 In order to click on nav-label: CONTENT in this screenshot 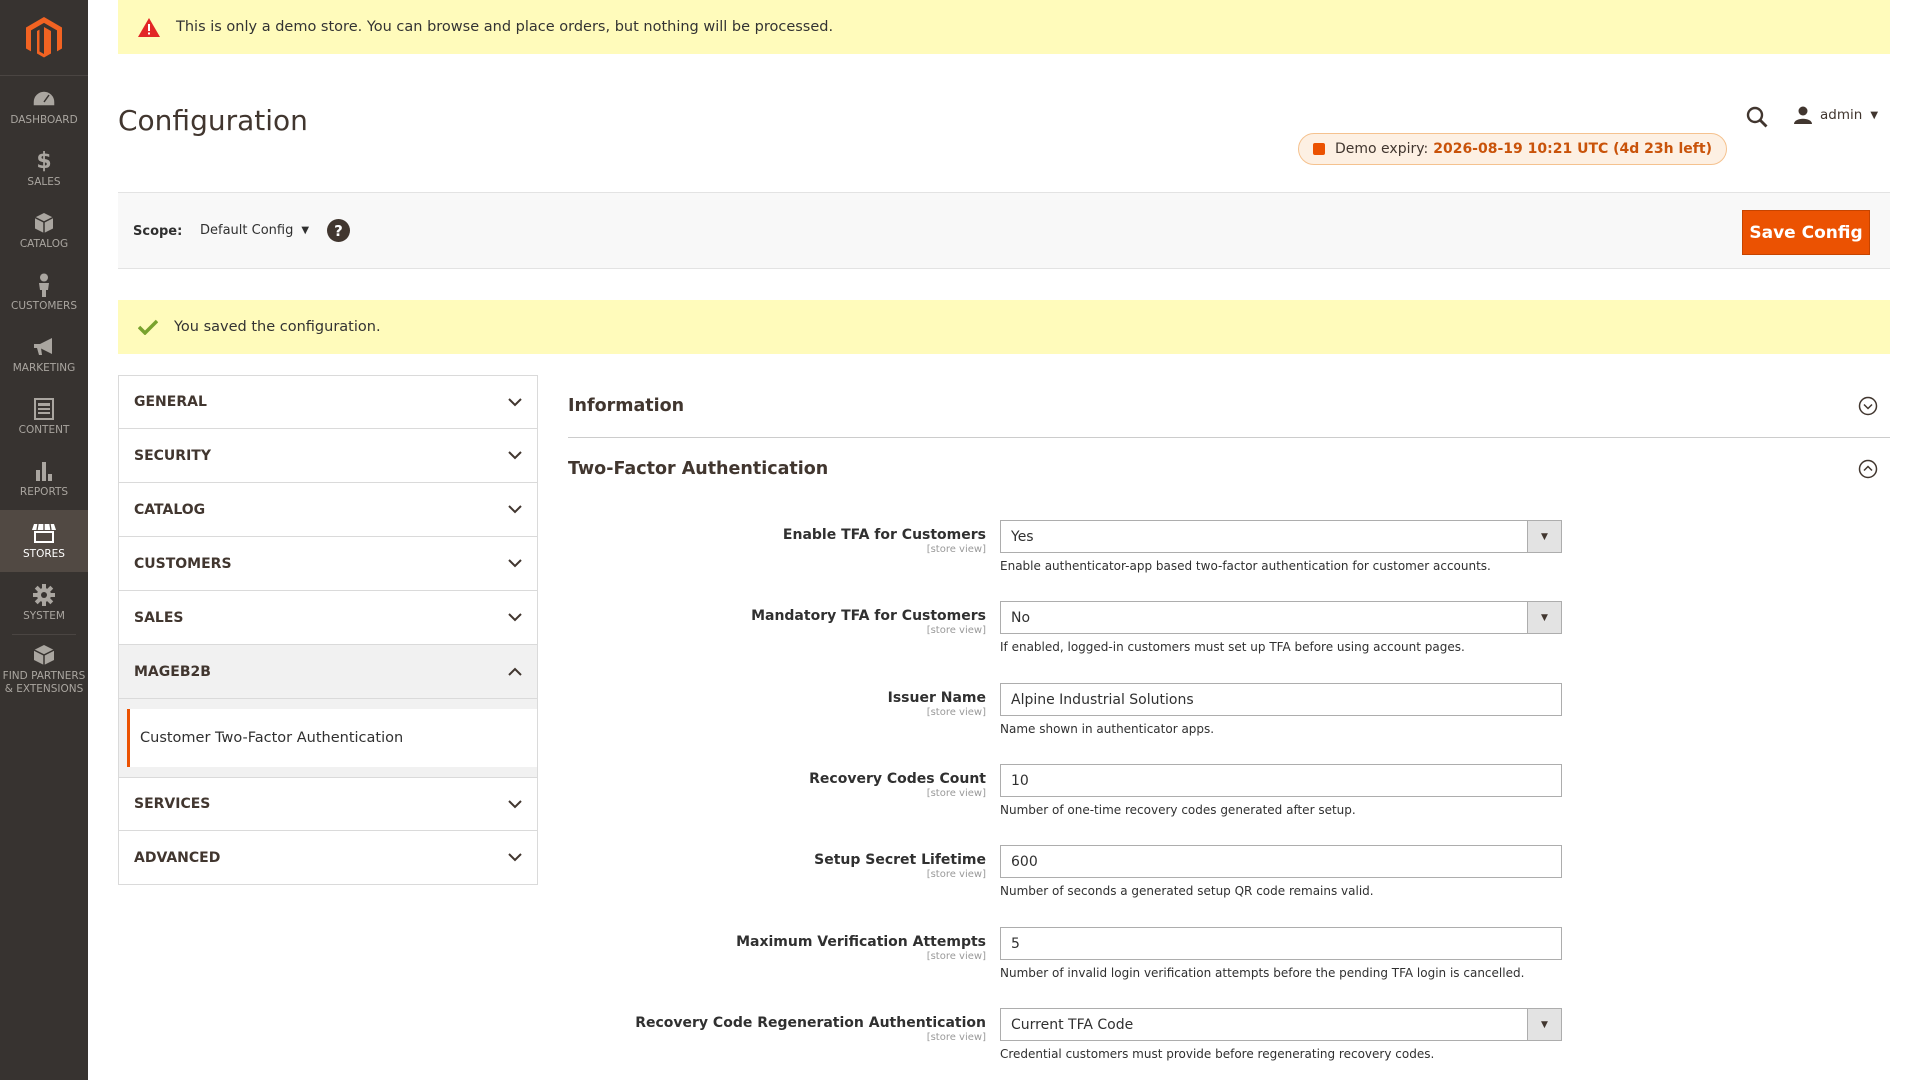, I will do `click(44, 430)`.